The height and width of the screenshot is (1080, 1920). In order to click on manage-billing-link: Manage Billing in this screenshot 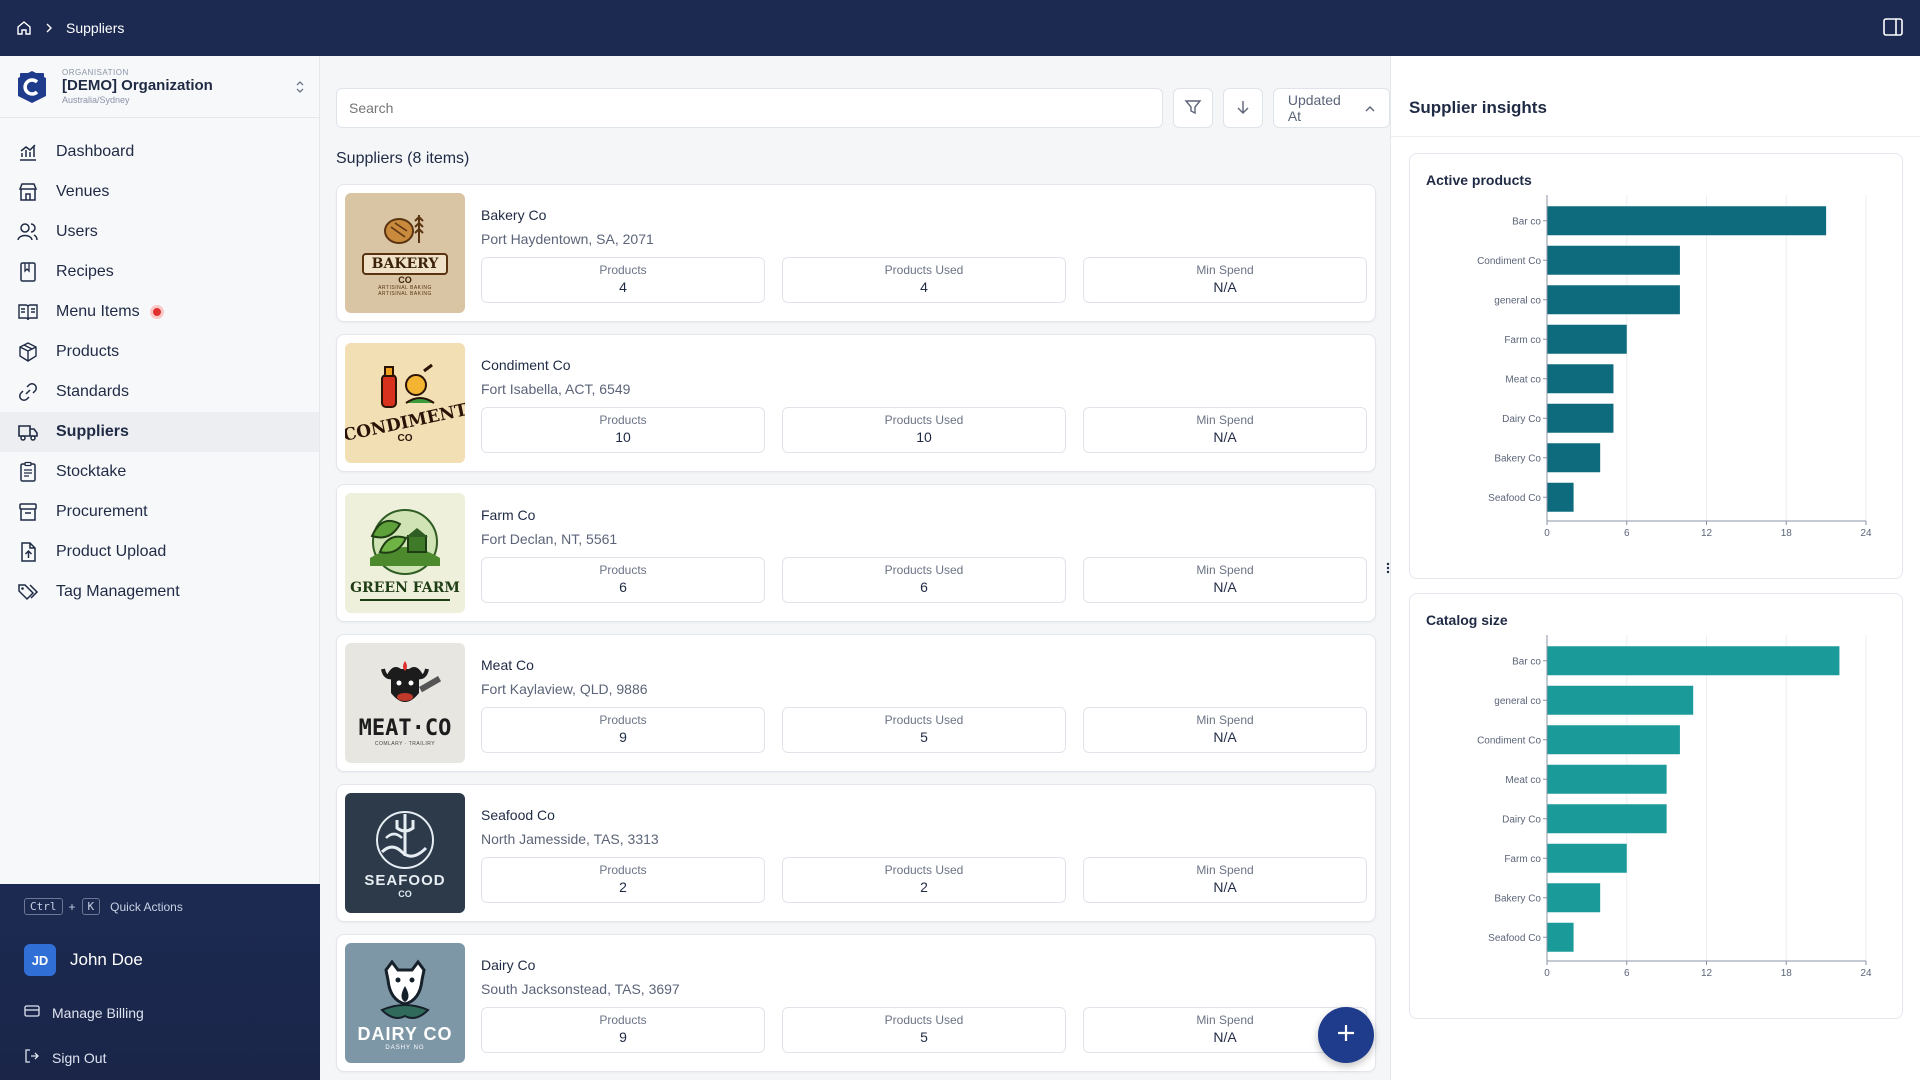, I will do `click(84, 1012)`.